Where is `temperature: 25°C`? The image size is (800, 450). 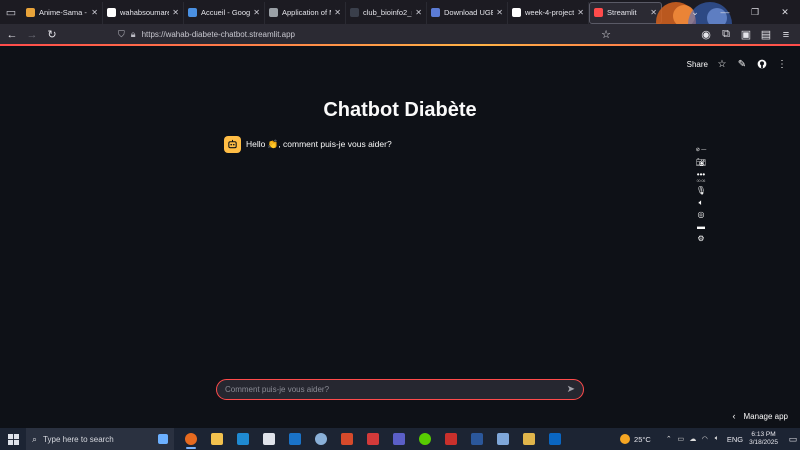 temperature: 25°C is located at coordinates (642, 439).